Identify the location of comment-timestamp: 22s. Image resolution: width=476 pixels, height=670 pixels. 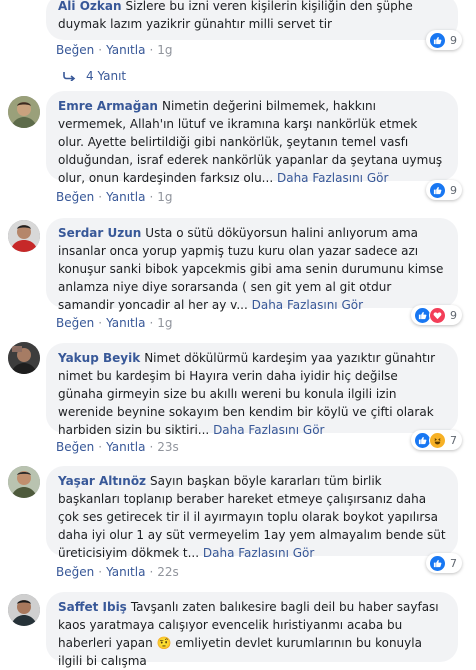
(168, 572).